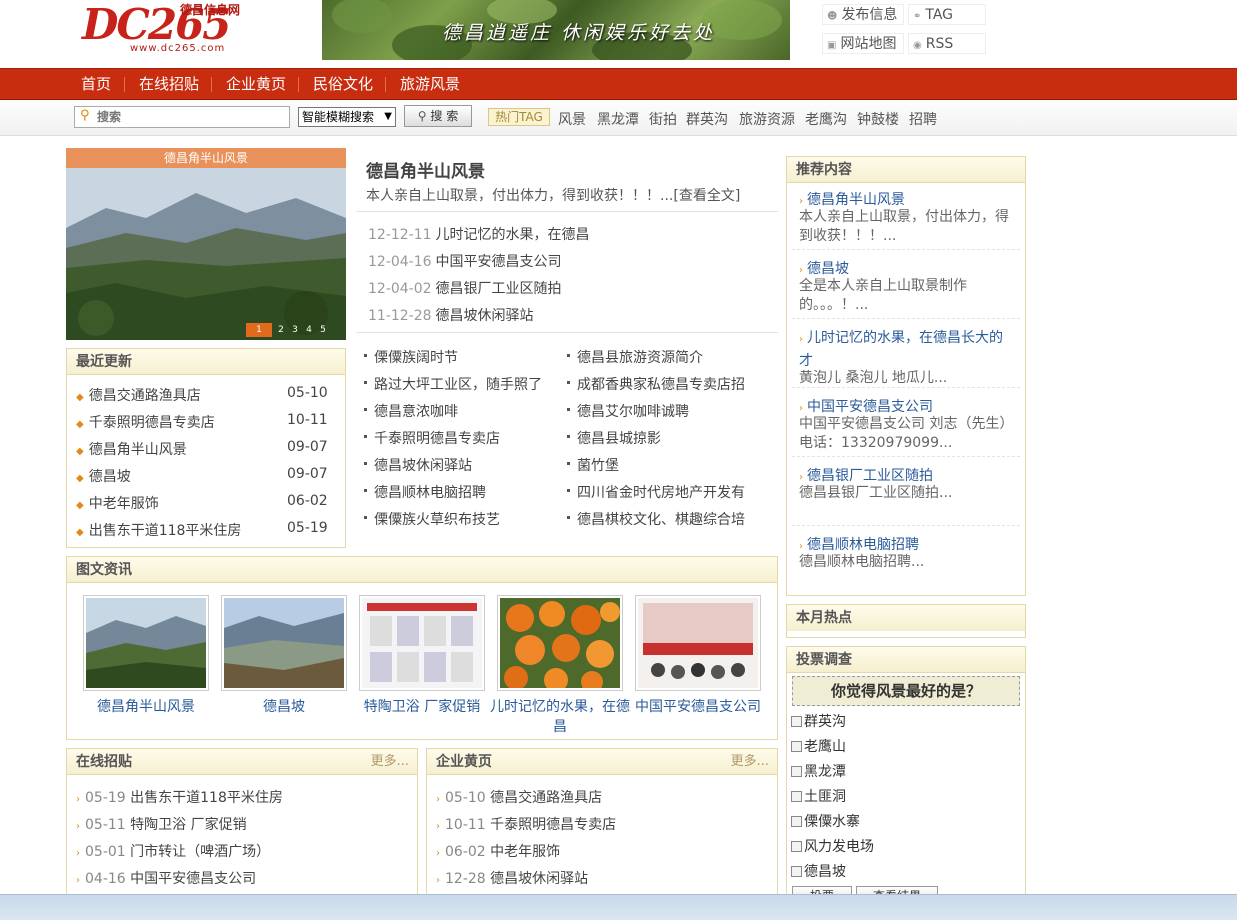  What do you see at coordinates (432, 519) in the screenshot?
I see `article-link: 傈僳族火草织布技艺` at bounding box center [432, 519].